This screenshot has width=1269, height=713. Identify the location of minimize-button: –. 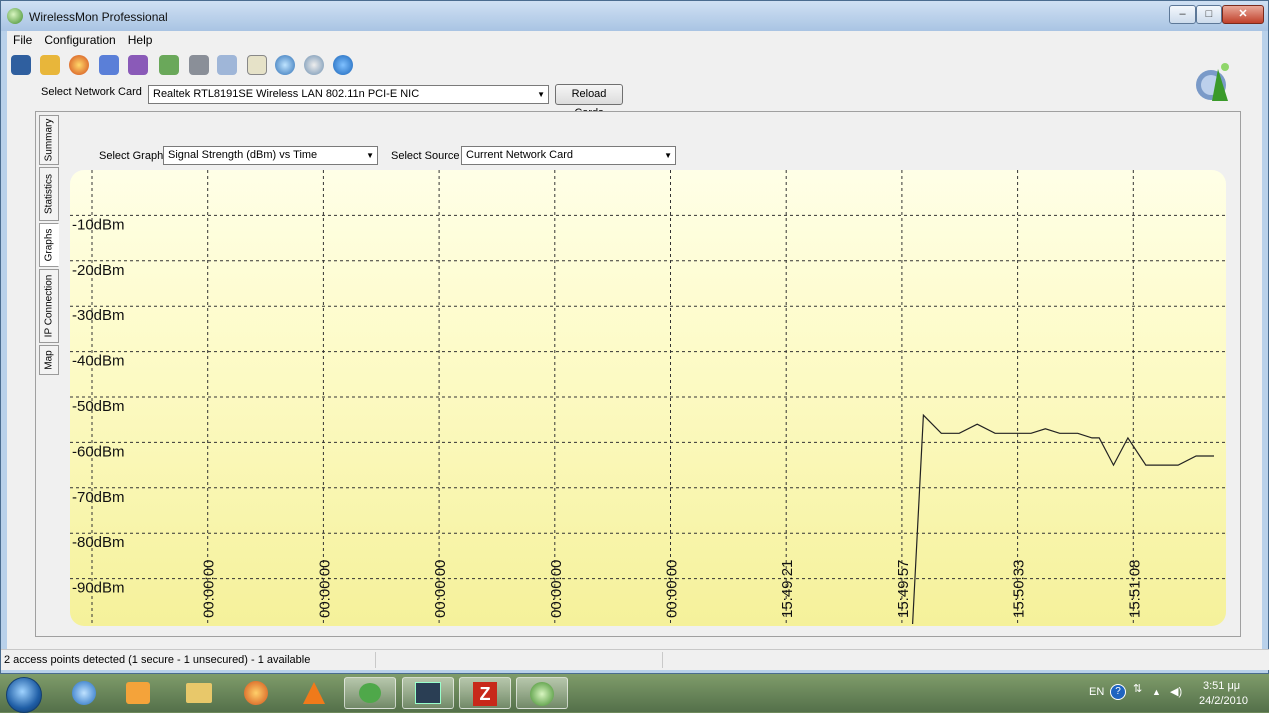
(1182, 14).